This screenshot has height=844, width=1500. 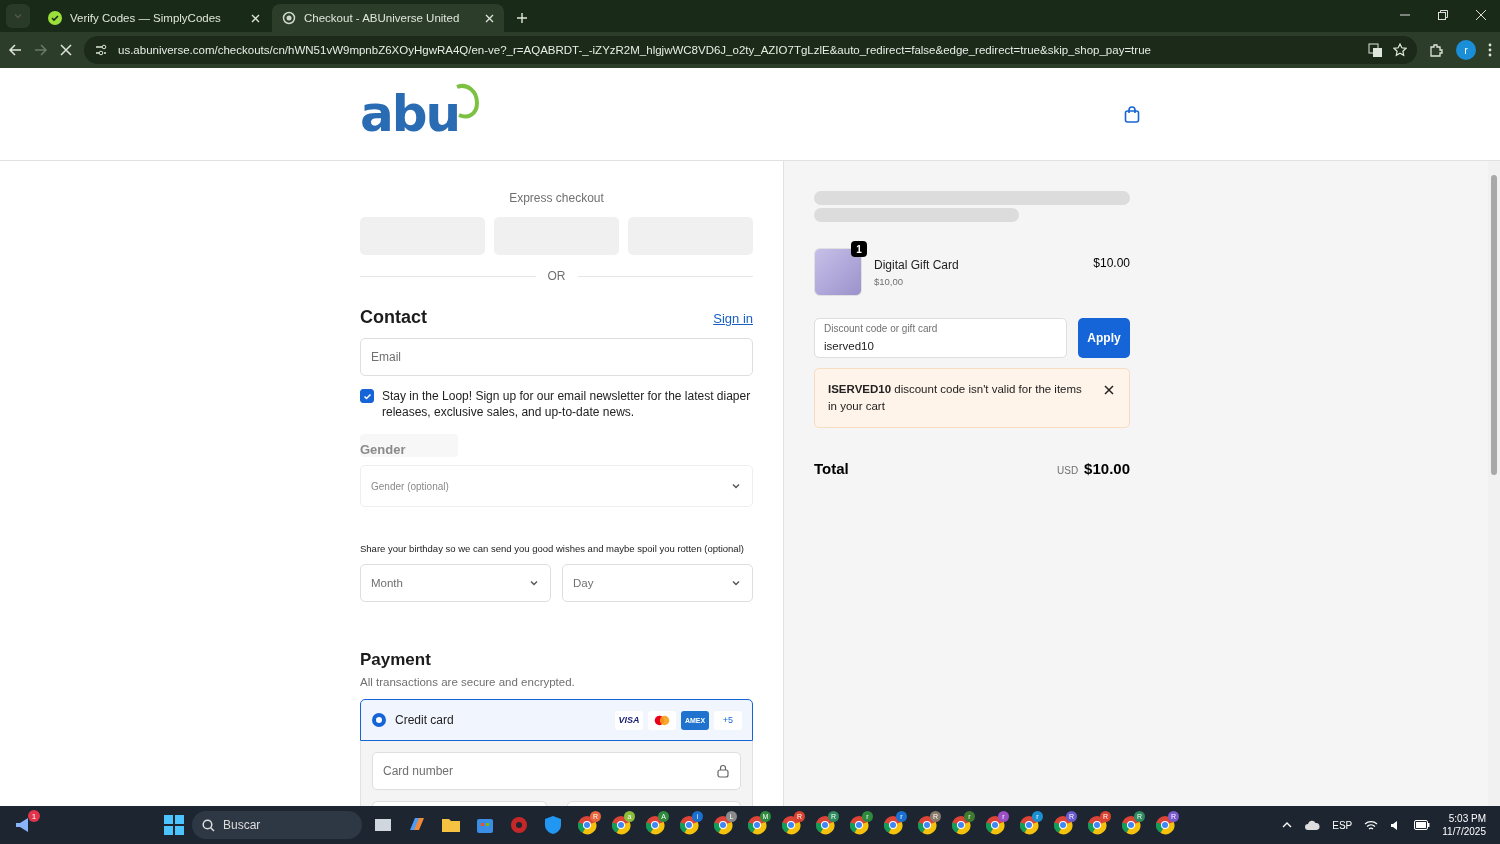 I want to click on overlapping-circles-icon, so click(x=662, y=720).